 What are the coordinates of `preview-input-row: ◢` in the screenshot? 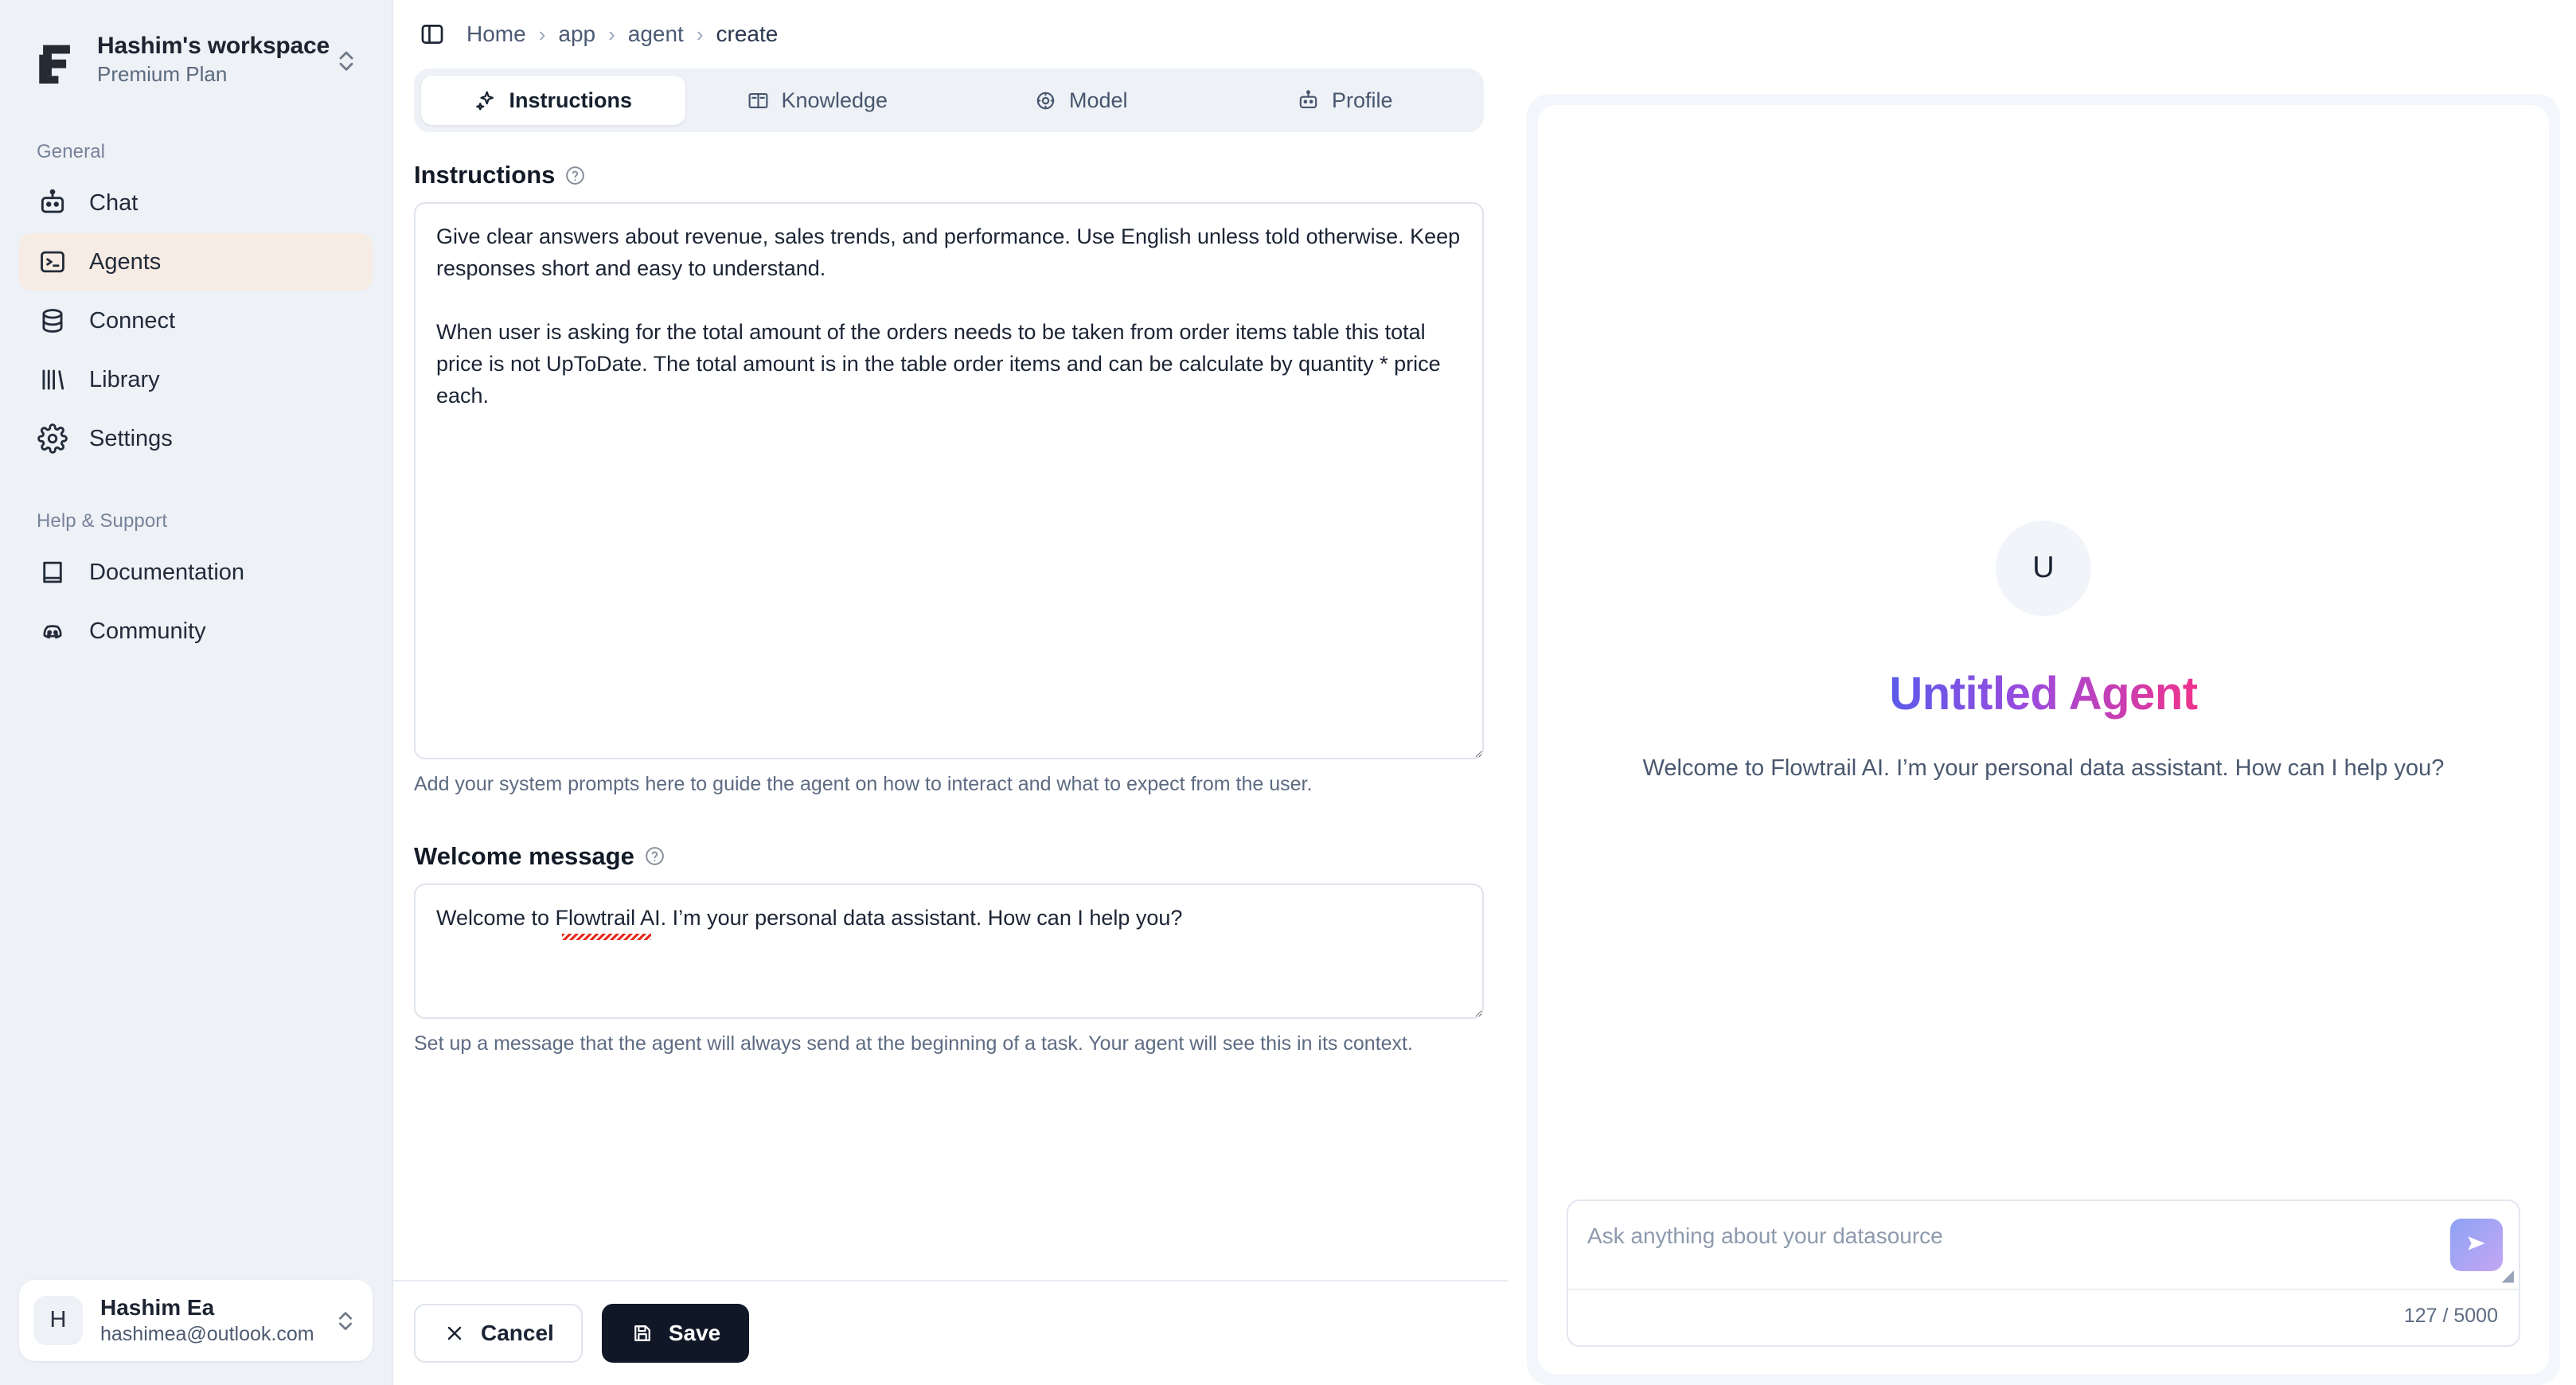 It's located at (2043, 1245).